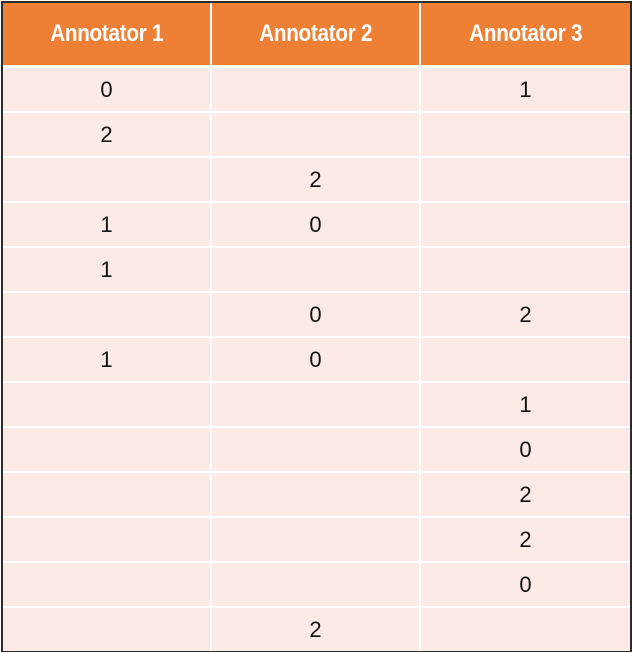 This screenshot has width=633, height=653. I want to click on column-header-annotator-3: Annotator 3, so click(524, 35).